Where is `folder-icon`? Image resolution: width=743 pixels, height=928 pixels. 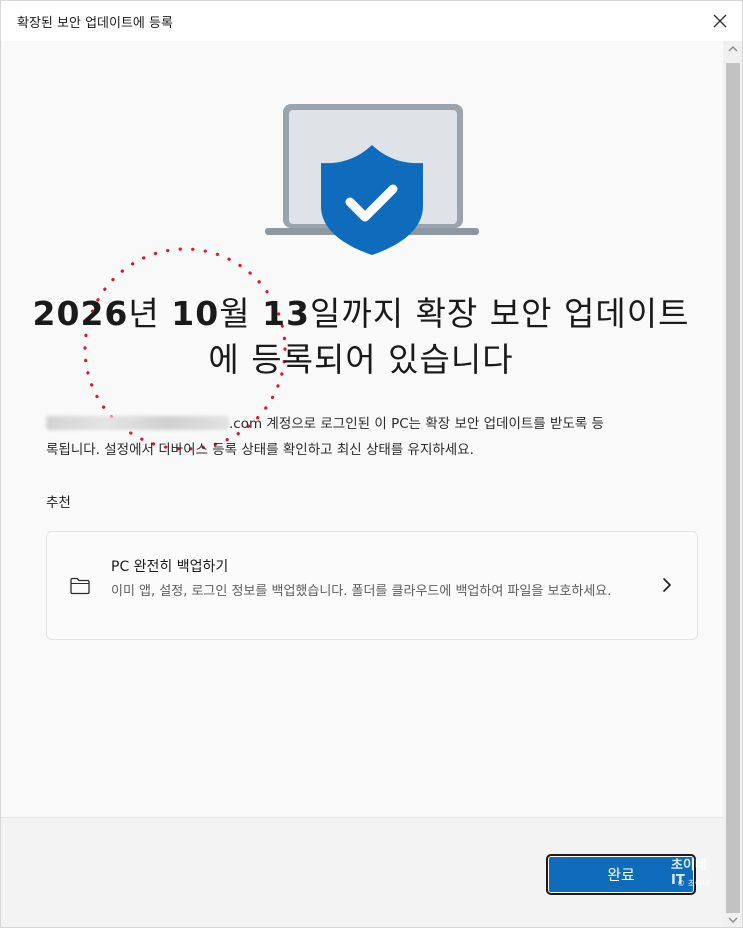 folder-icon is located at coordinates (80, 586).